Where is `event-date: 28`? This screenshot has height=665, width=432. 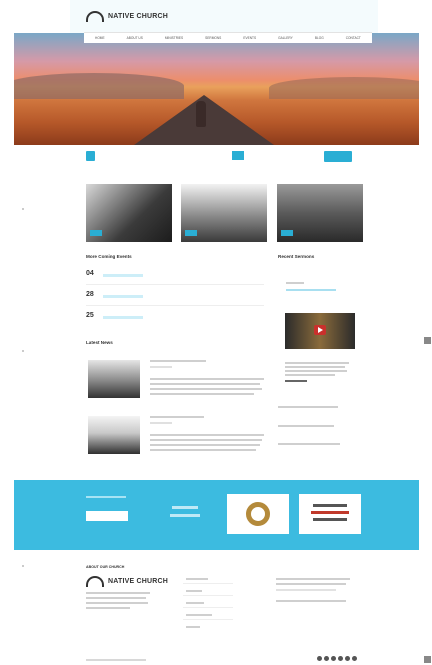 event-date: 28 is located at coordinates (90, 294).